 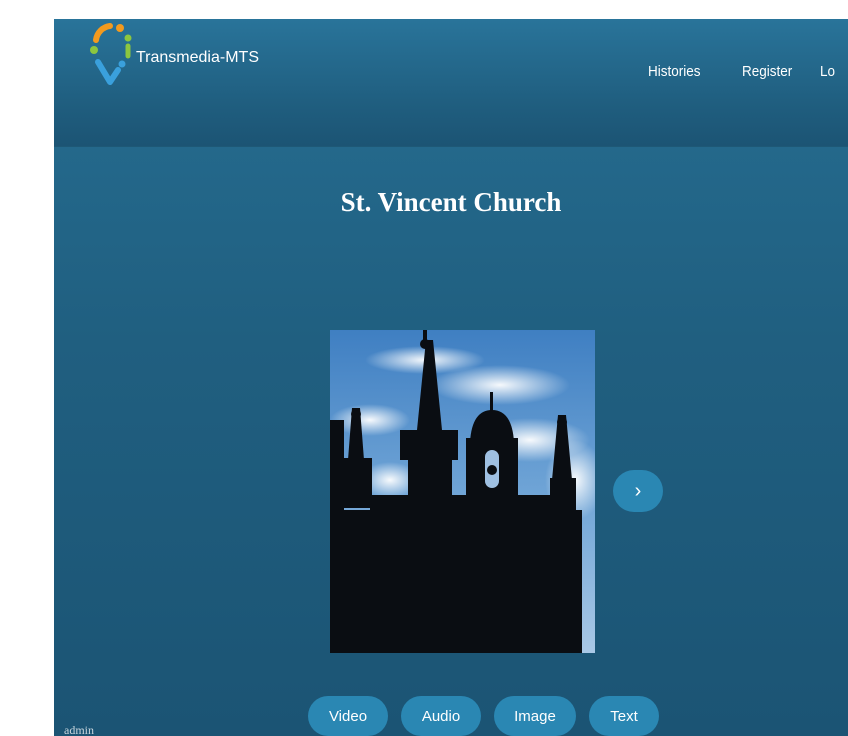 What do you see at coordinates (451, 202) in the screenshot?
I see `page-title: St. Vincent Church` at bounding box center [451, 202].